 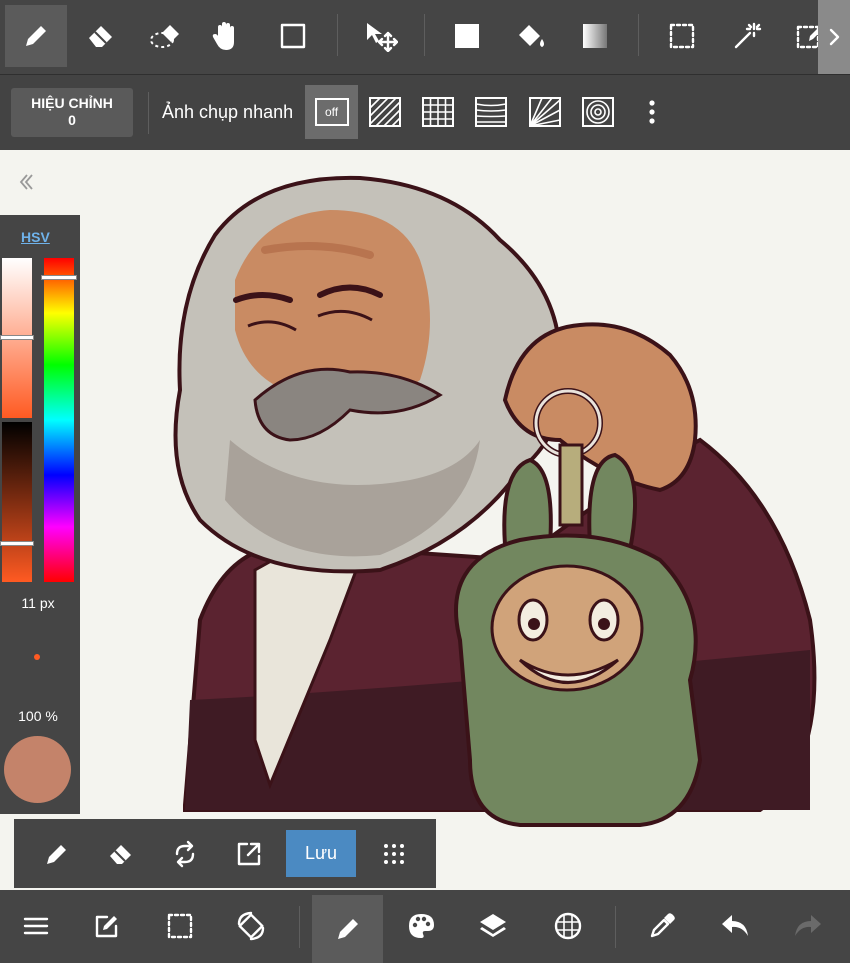 I want to click on float-grid-button, so click(x=394, y=854).